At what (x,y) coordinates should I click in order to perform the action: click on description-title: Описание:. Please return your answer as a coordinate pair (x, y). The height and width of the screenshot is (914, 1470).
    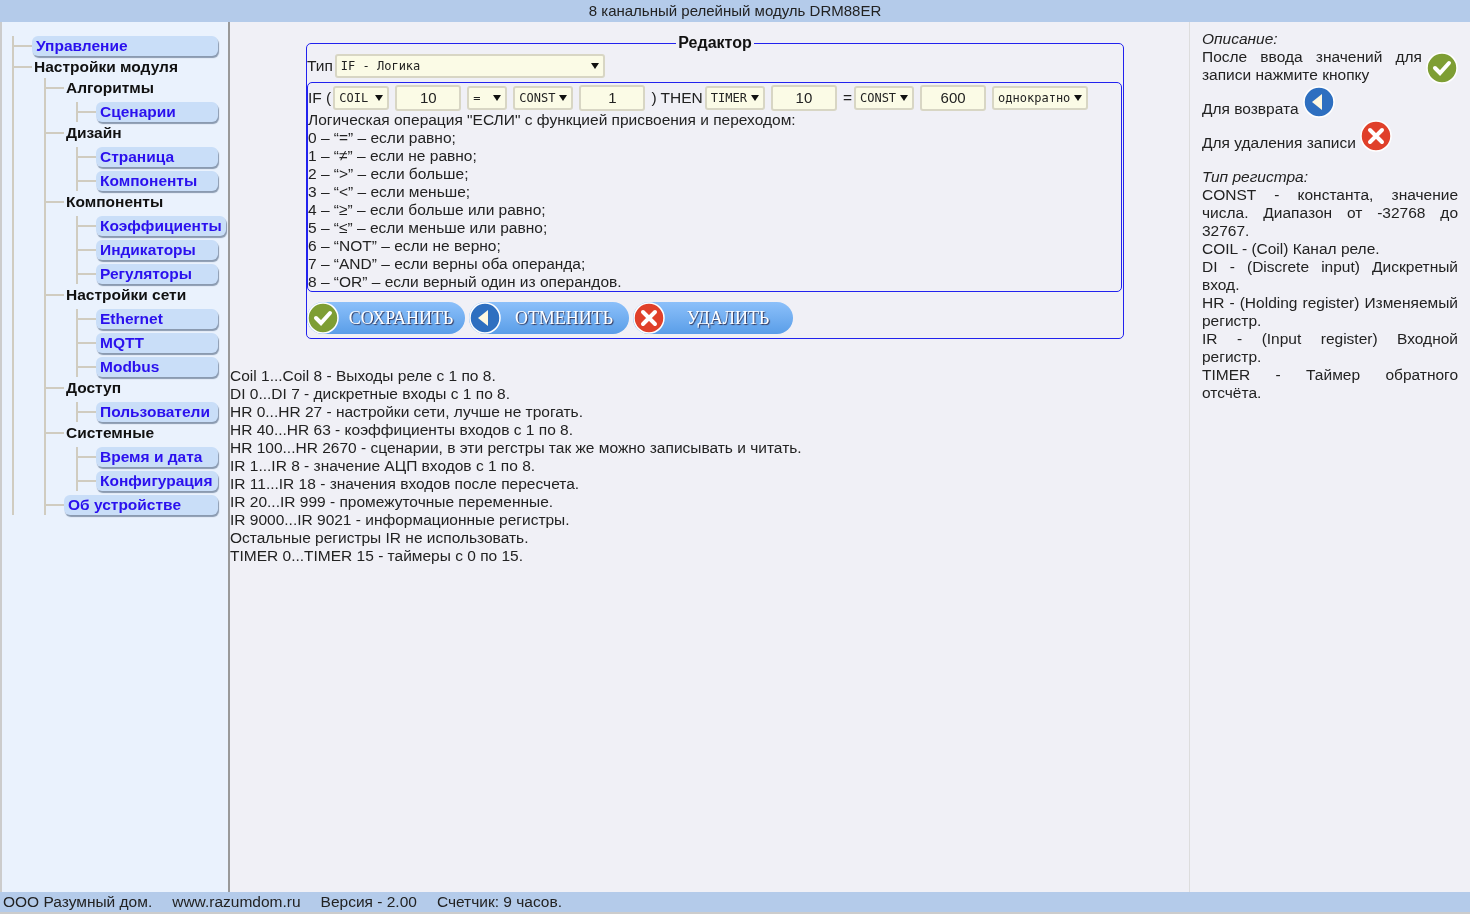
    Looking at the image, I should click on (1240, 39).